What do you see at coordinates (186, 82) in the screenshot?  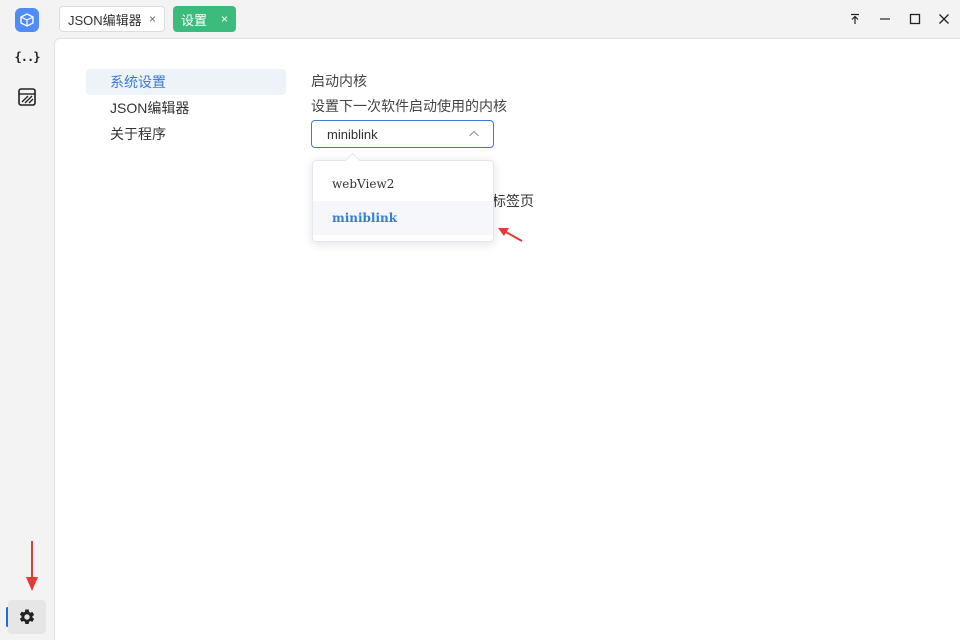 I see `settings-nav-system: 系统设置` at bounding box center [186, 82].